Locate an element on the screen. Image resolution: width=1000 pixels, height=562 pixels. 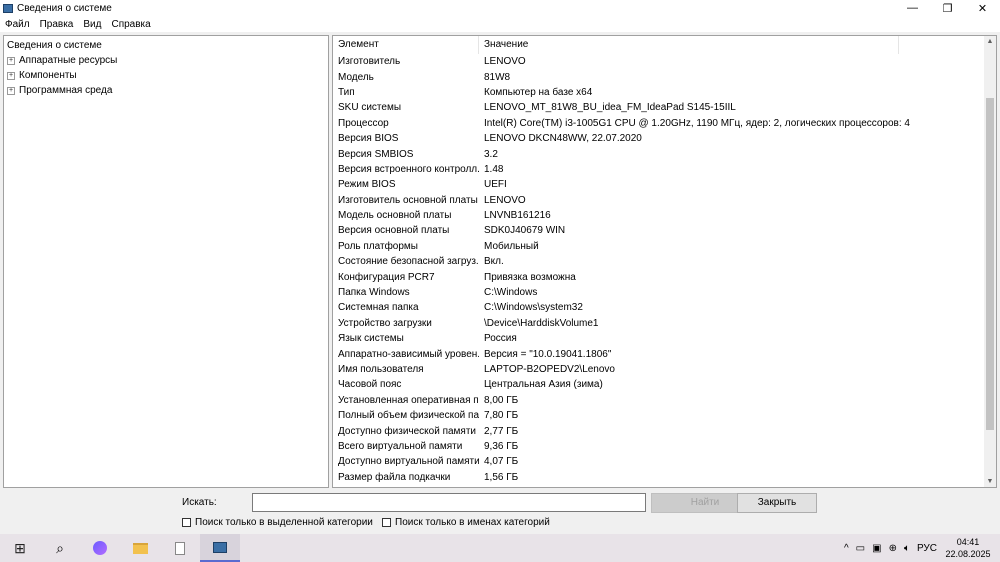
search-button: ⌕ is located at coordinates (60, 548).